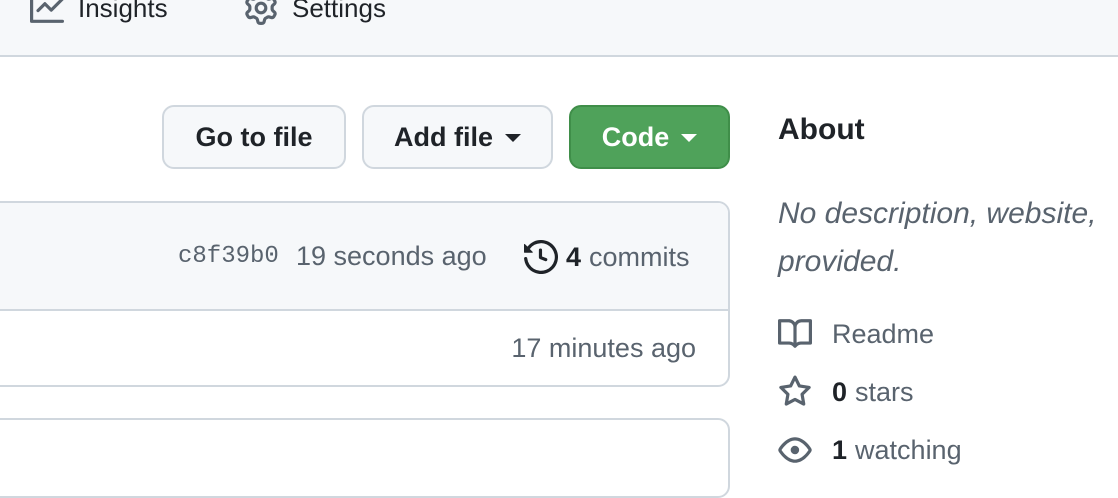  What do you see at coordinates (261, 12) in the screenshot?
I see `gear-icon` at bounding box center [261, 12].